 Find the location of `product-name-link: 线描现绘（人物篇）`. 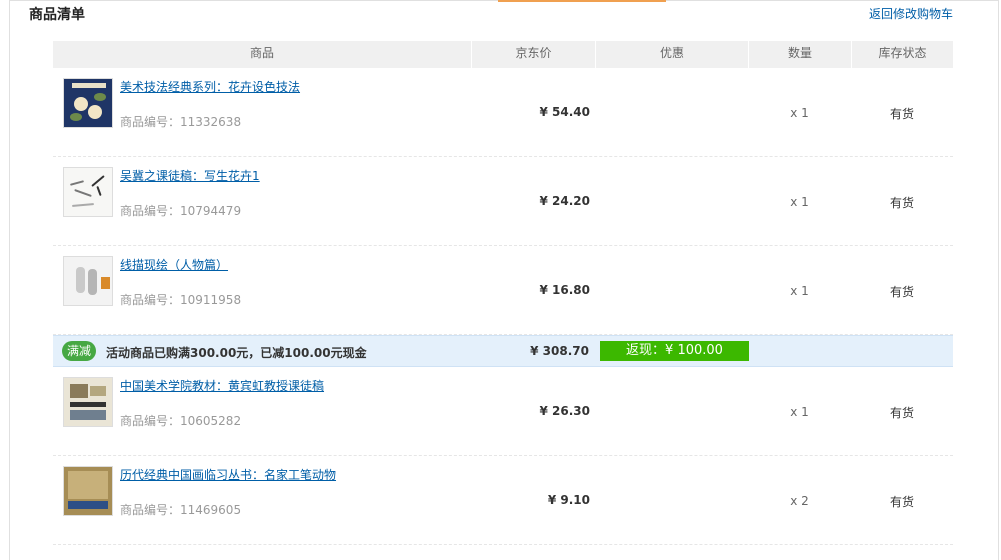

product-name-link: 线描现绘（人物篇） is located at coordinates (174, 264).